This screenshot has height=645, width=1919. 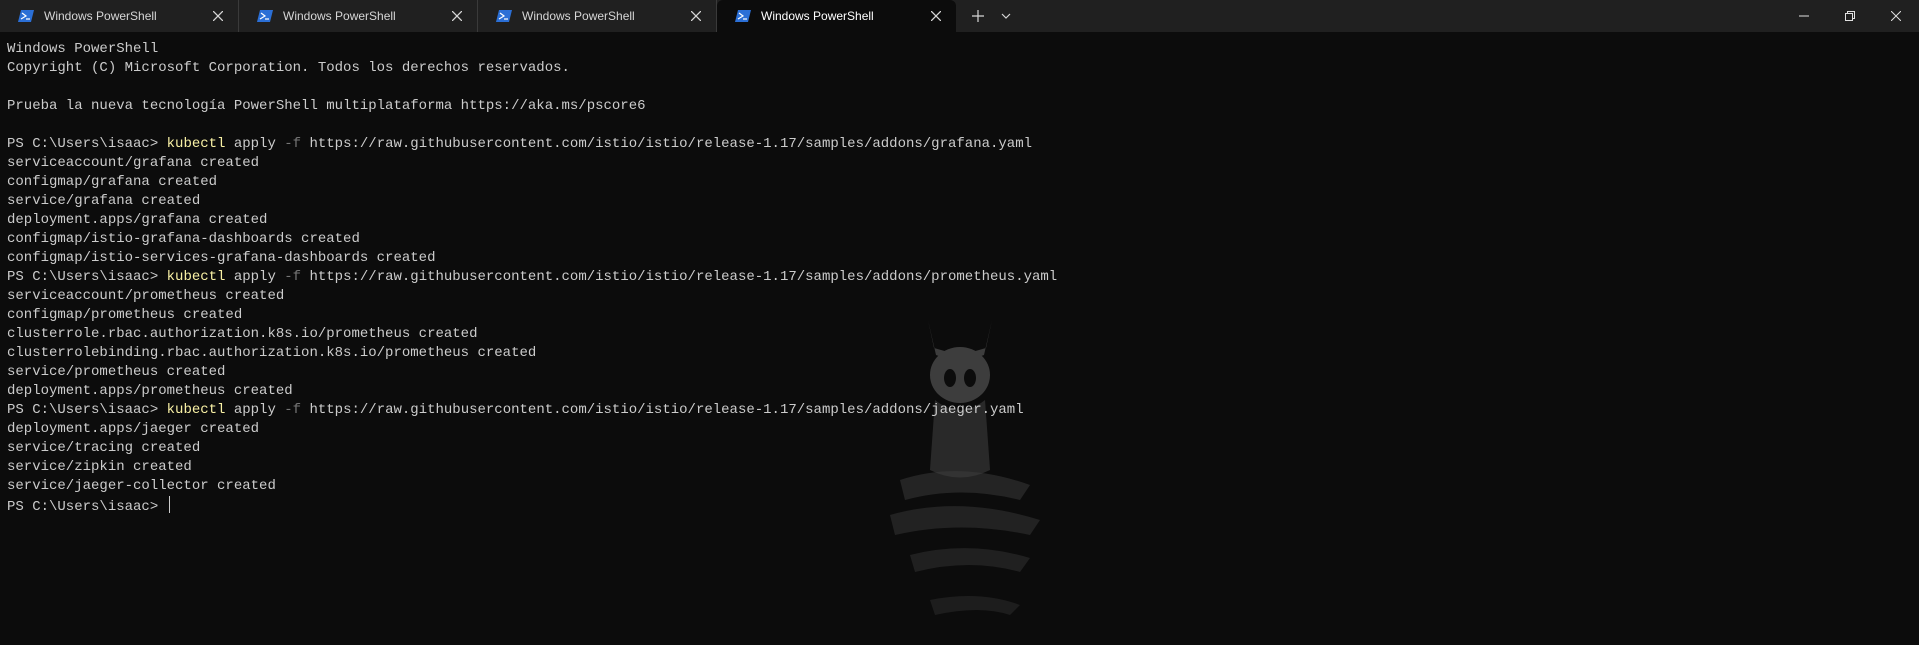 What do you see at coordinates (104, 448) in the screenshot?
I see `output-line: service/tracing created` at bounding box center [104, 448].